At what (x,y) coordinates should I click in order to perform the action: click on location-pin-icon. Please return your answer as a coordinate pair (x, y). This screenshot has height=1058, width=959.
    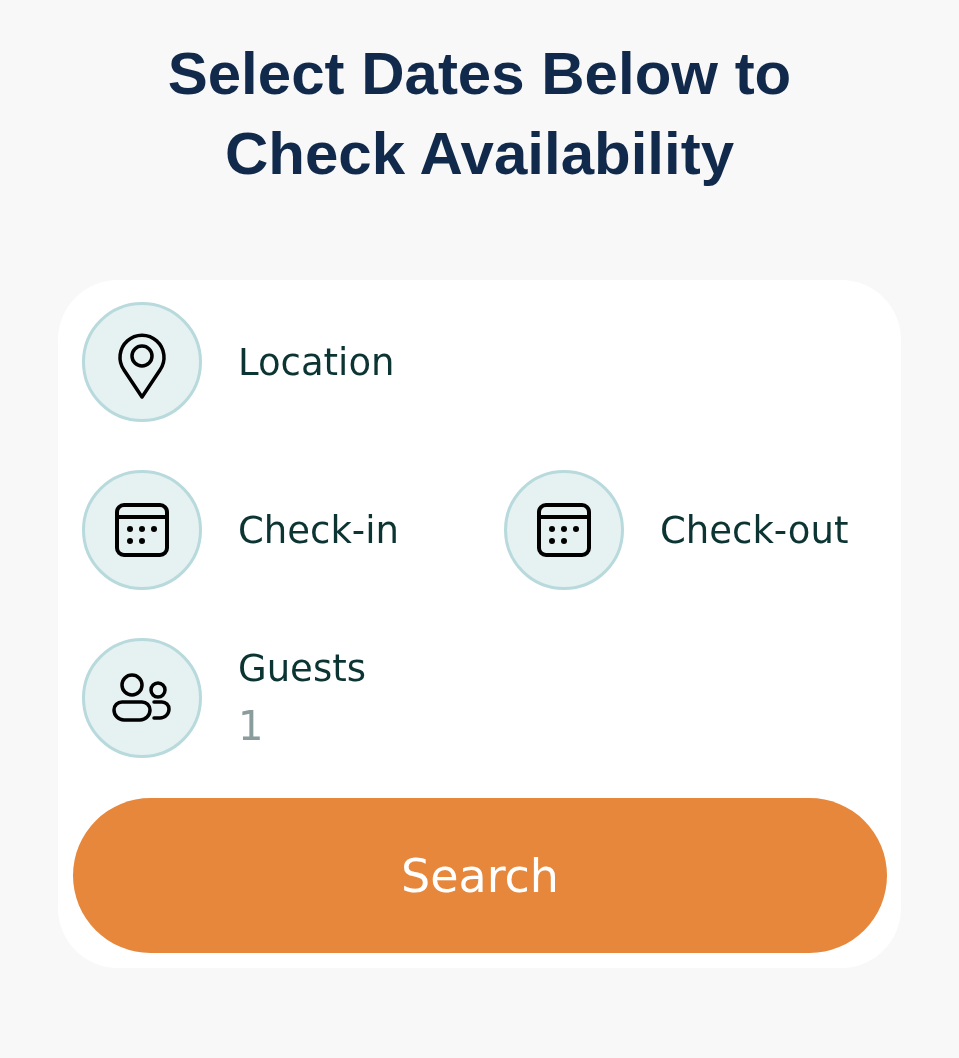
    Looking at the image, I should click on (142, 362).